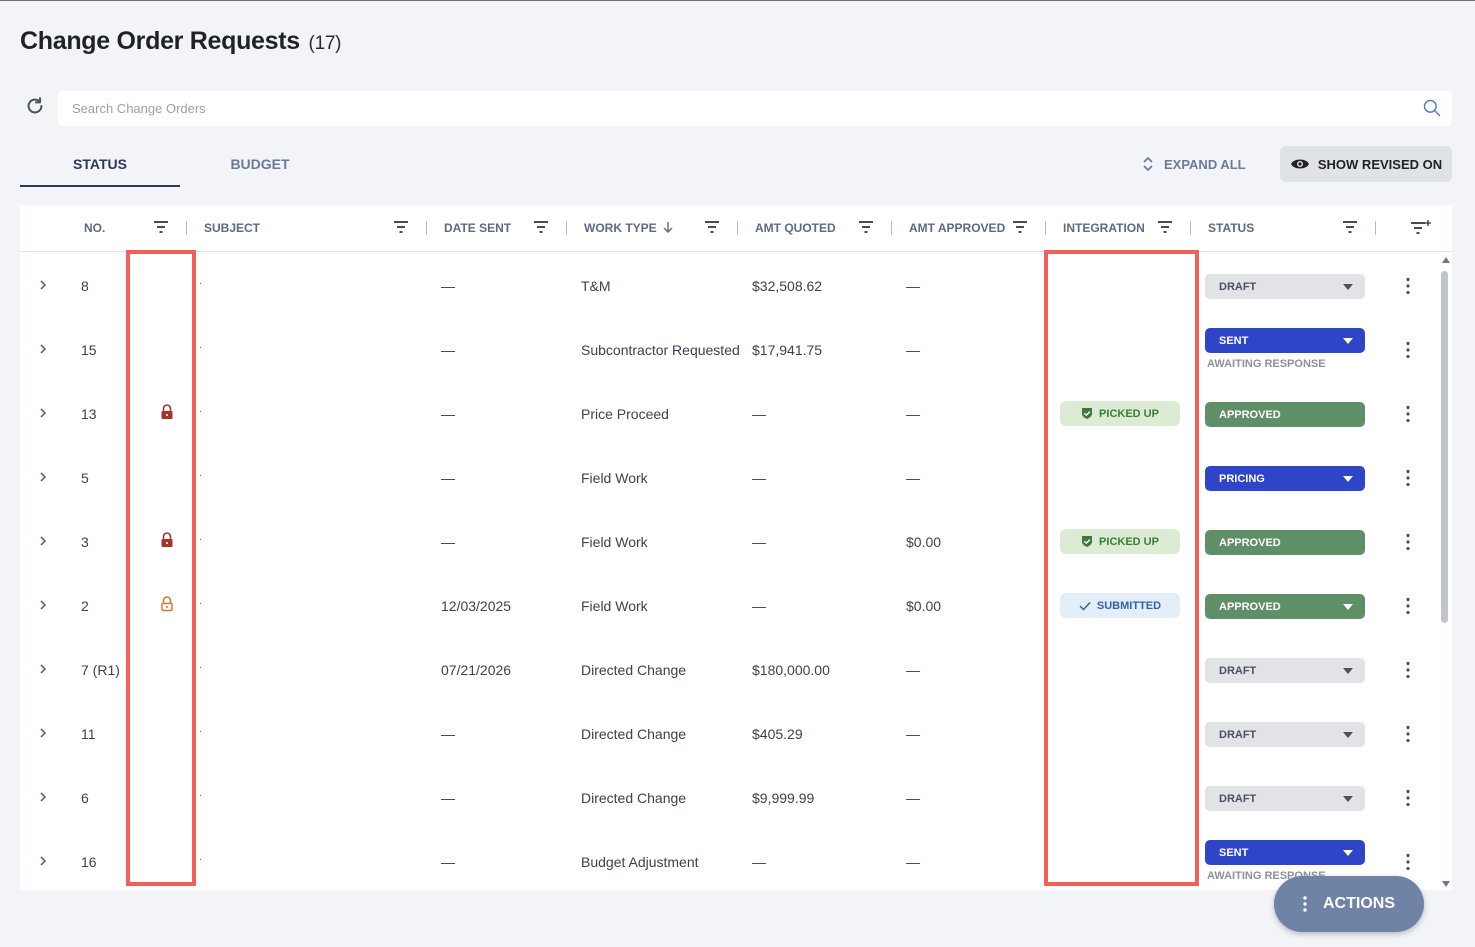  I want to click on status-dropdown: PRICING, so click(1285, 478).